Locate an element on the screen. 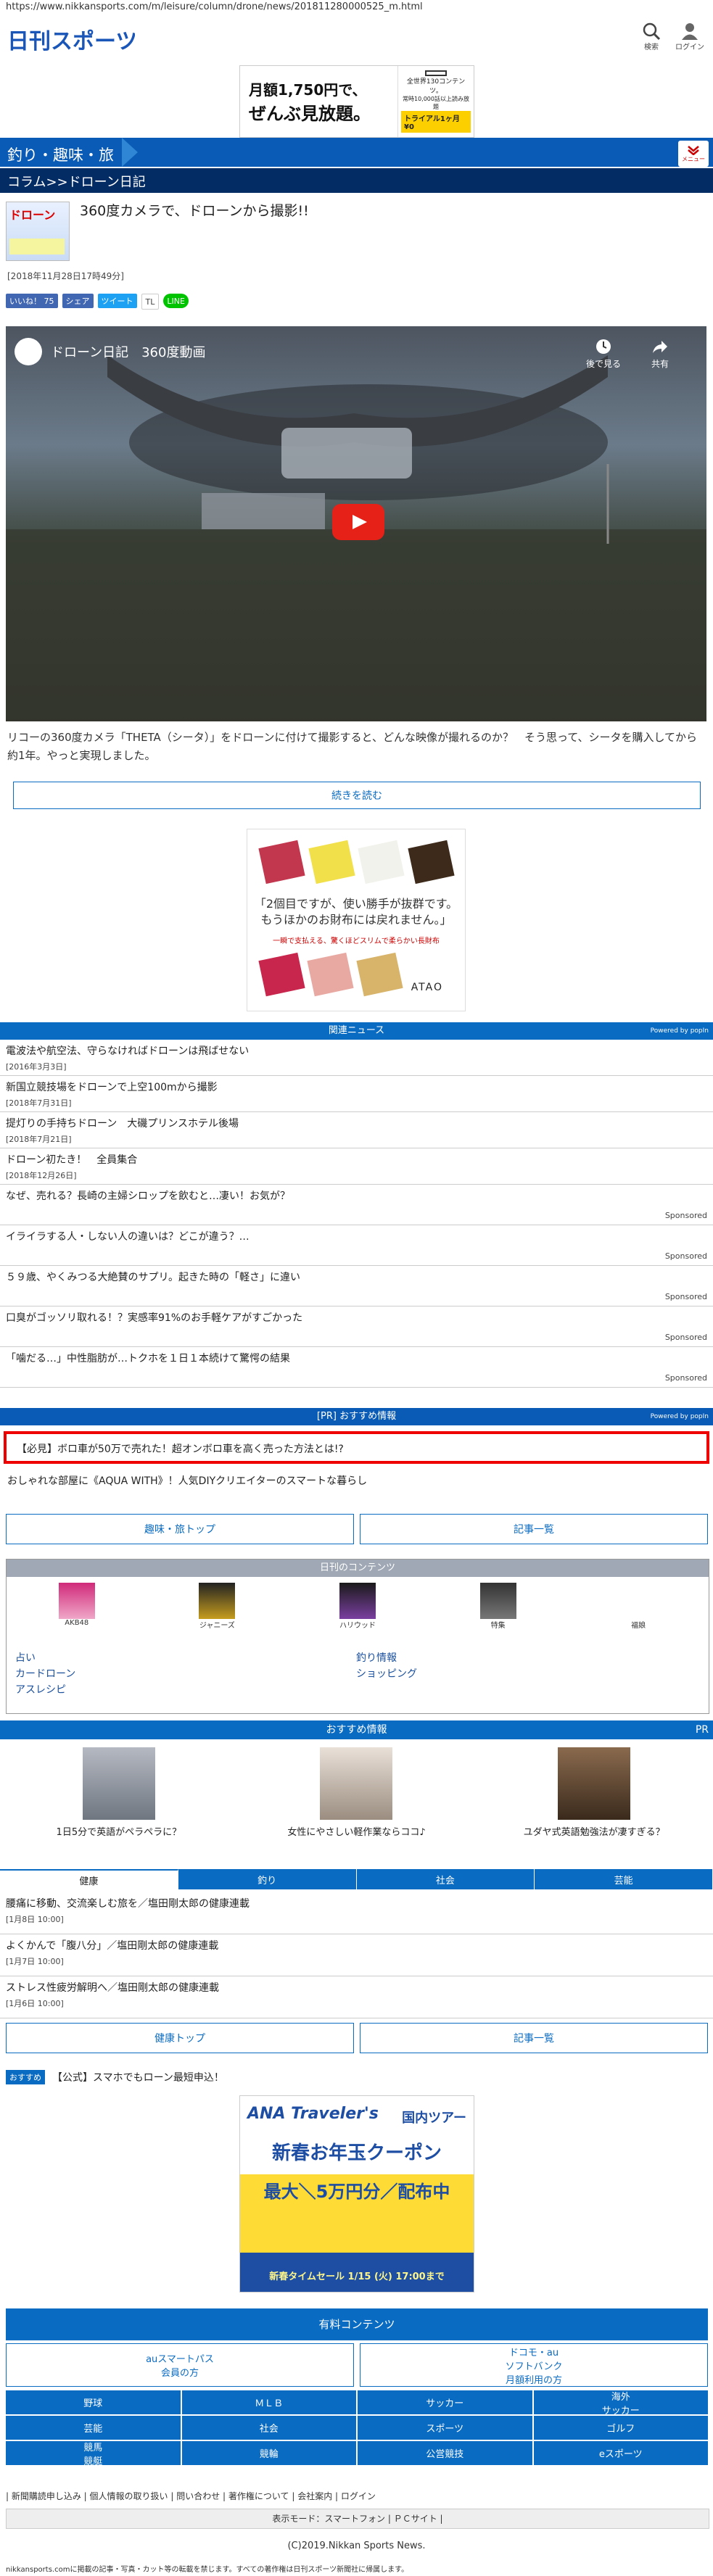 The image size is (713, 2576). link-card-loan: カードローン is located at coordinates (45, 1674).